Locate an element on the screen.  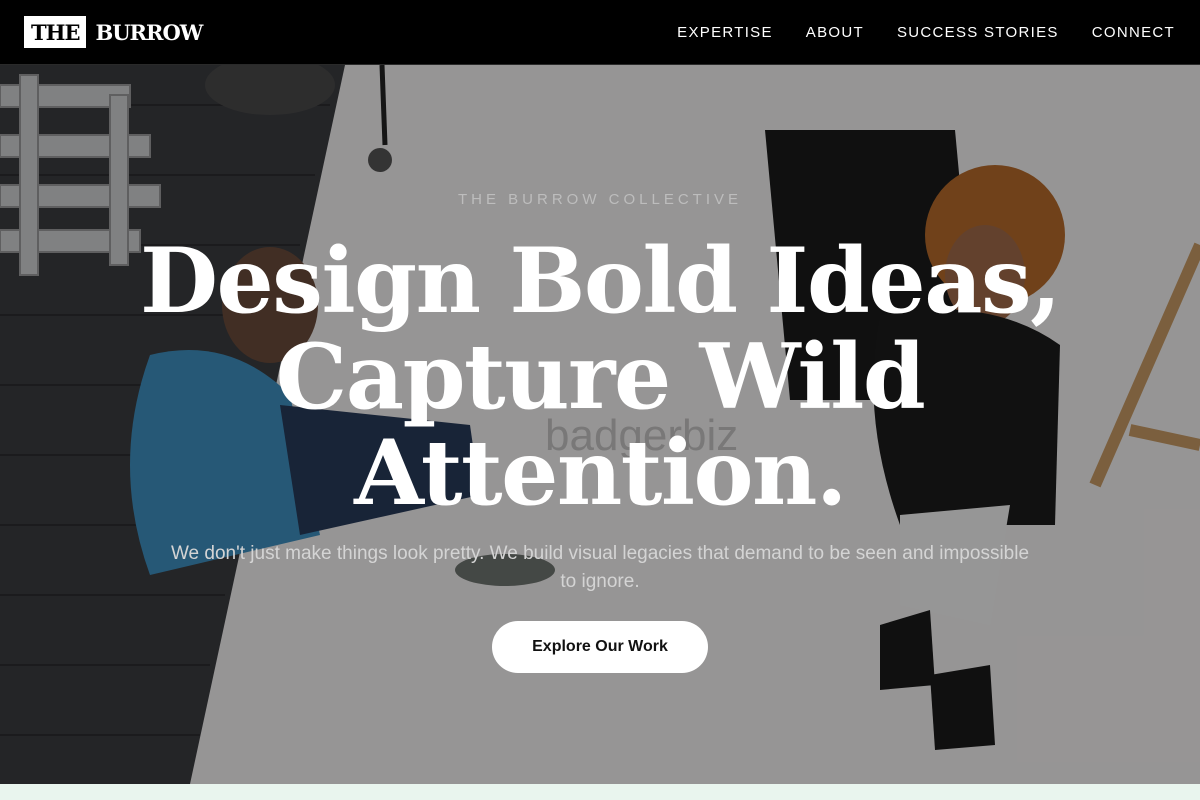
logo: THE BURROW is located at coordinates (113, 32).